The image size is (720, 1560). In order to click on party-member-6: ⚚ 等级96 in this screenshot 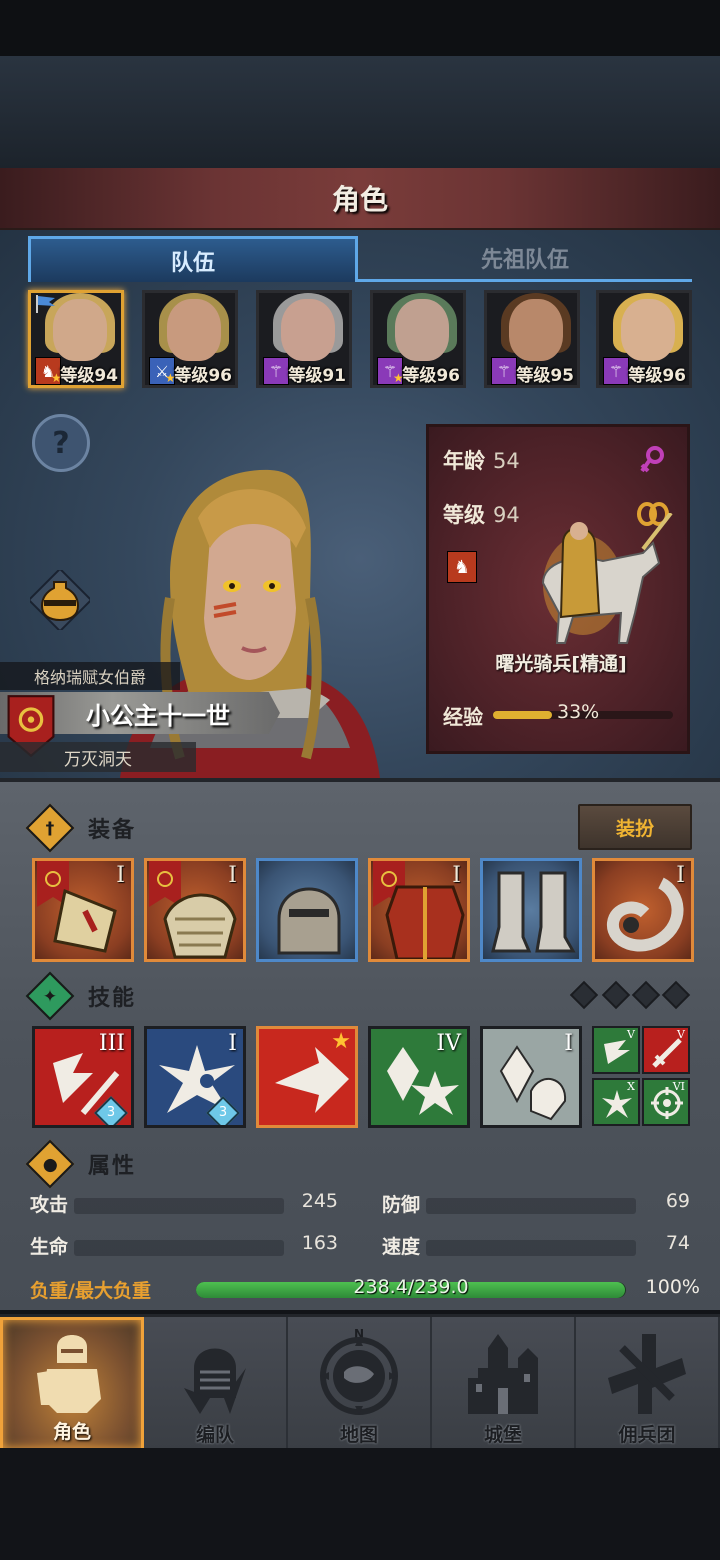, I will do `click(644, 339)`.